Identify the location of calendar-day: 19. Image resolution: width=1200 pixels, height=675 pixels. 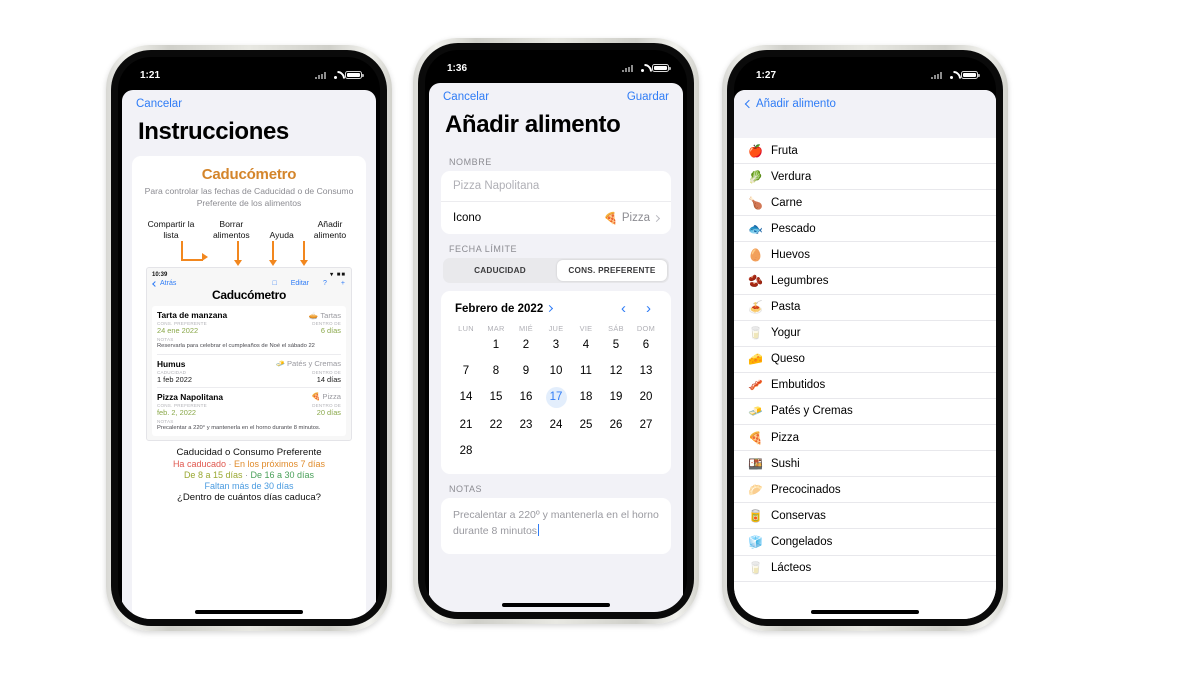
(616, 397).